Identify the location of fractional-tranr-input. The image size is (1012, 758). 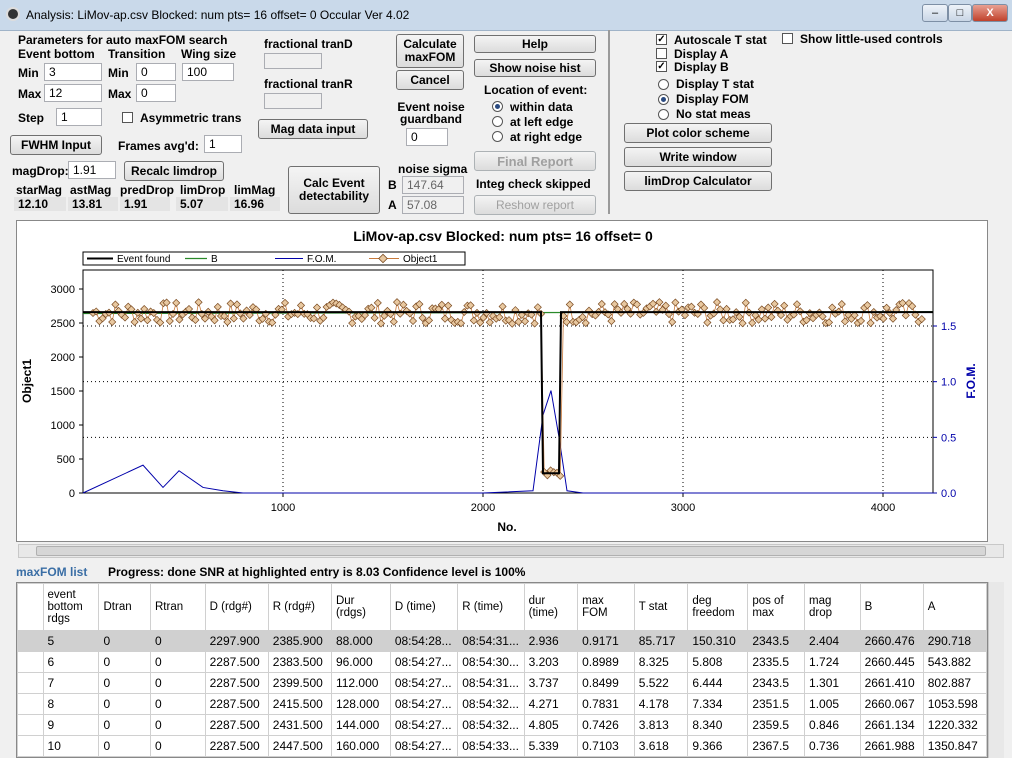
(293, 101).